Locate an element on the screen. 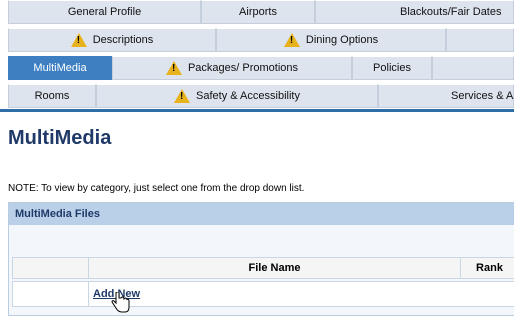 The image size is (514, 322). column-header-blank is located at coordinates (51, 268).